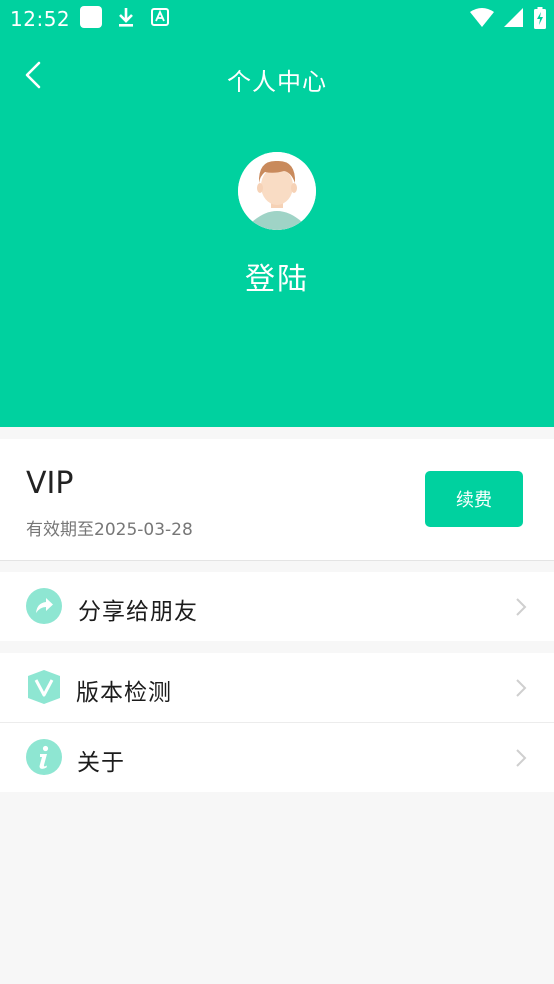  Describe the element at coordinates (160, 17) in the screenshot. I see `text-a-icon` at that location.